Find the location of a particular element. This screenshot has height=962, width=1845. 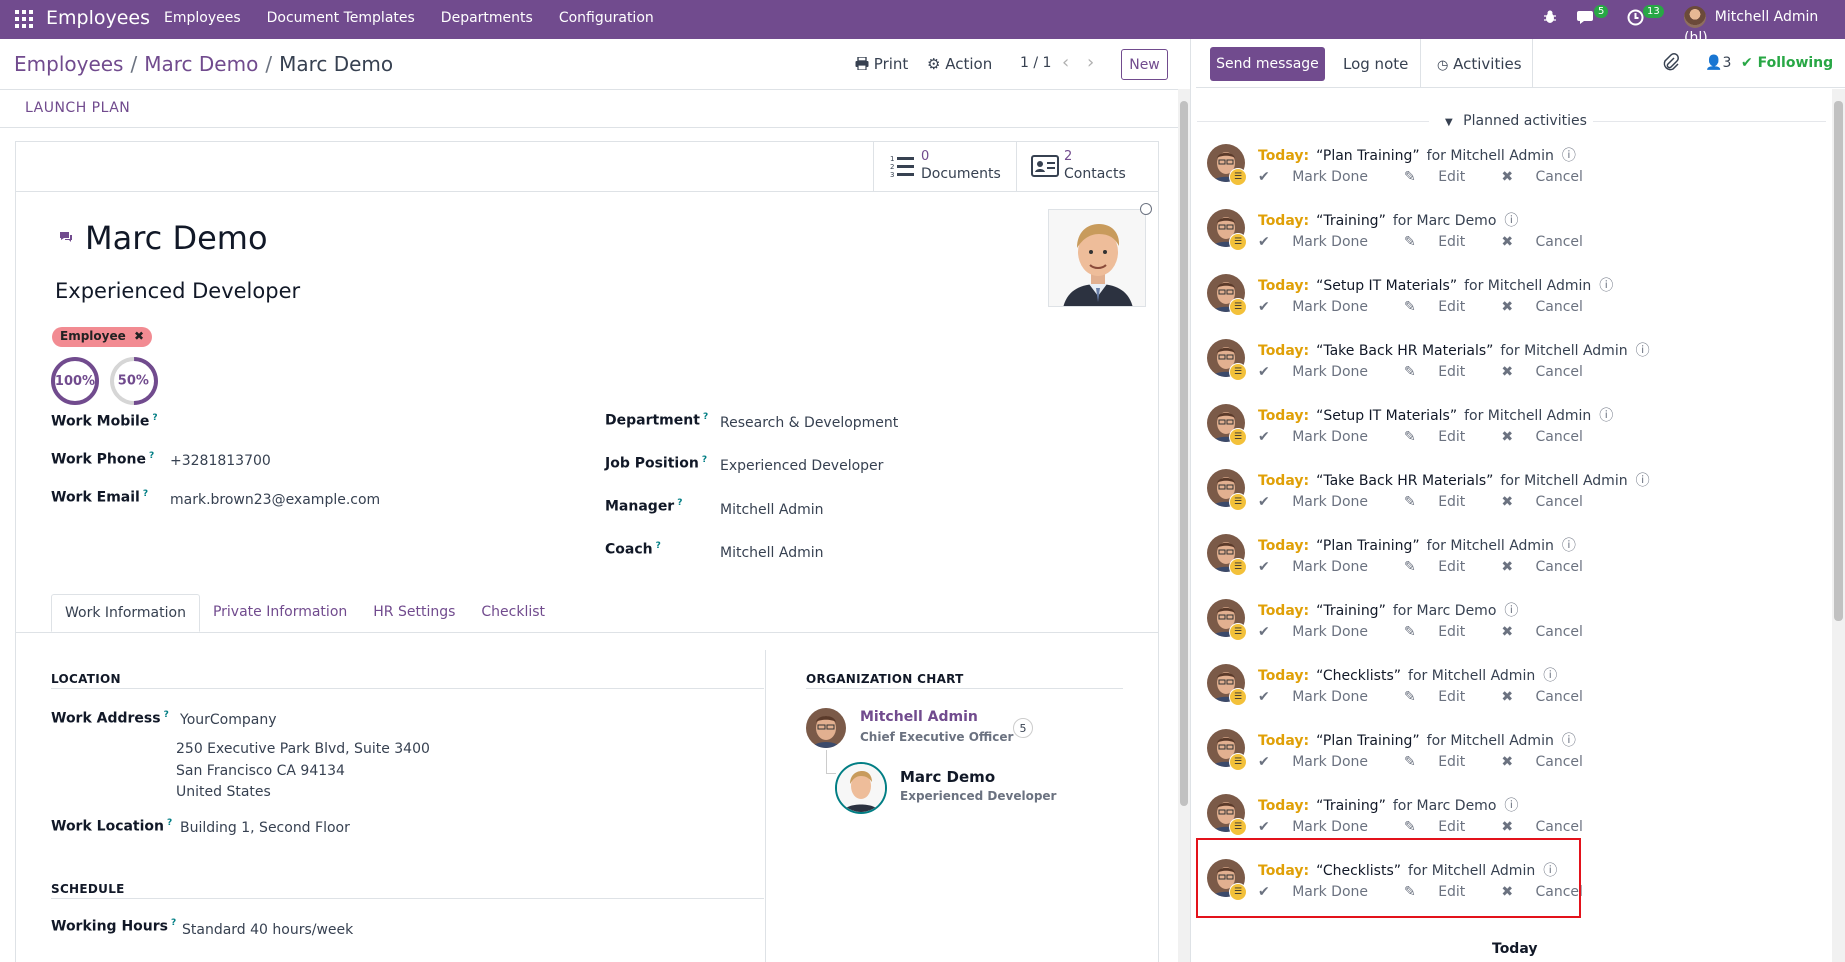

send-message-button: Send message is located at coordinates (1267, 64).